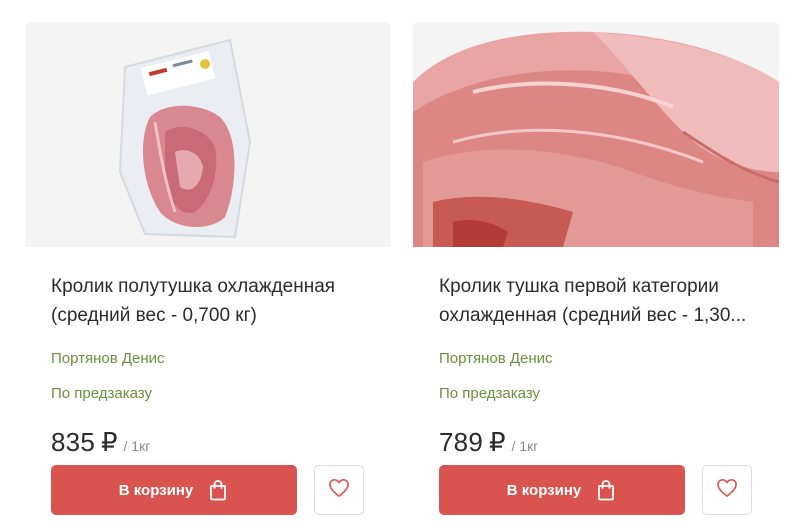 This screenshot has width=800, height=530. I want to click on product-title-line-1: Кролик тушка первой категории, so click(579, 286).